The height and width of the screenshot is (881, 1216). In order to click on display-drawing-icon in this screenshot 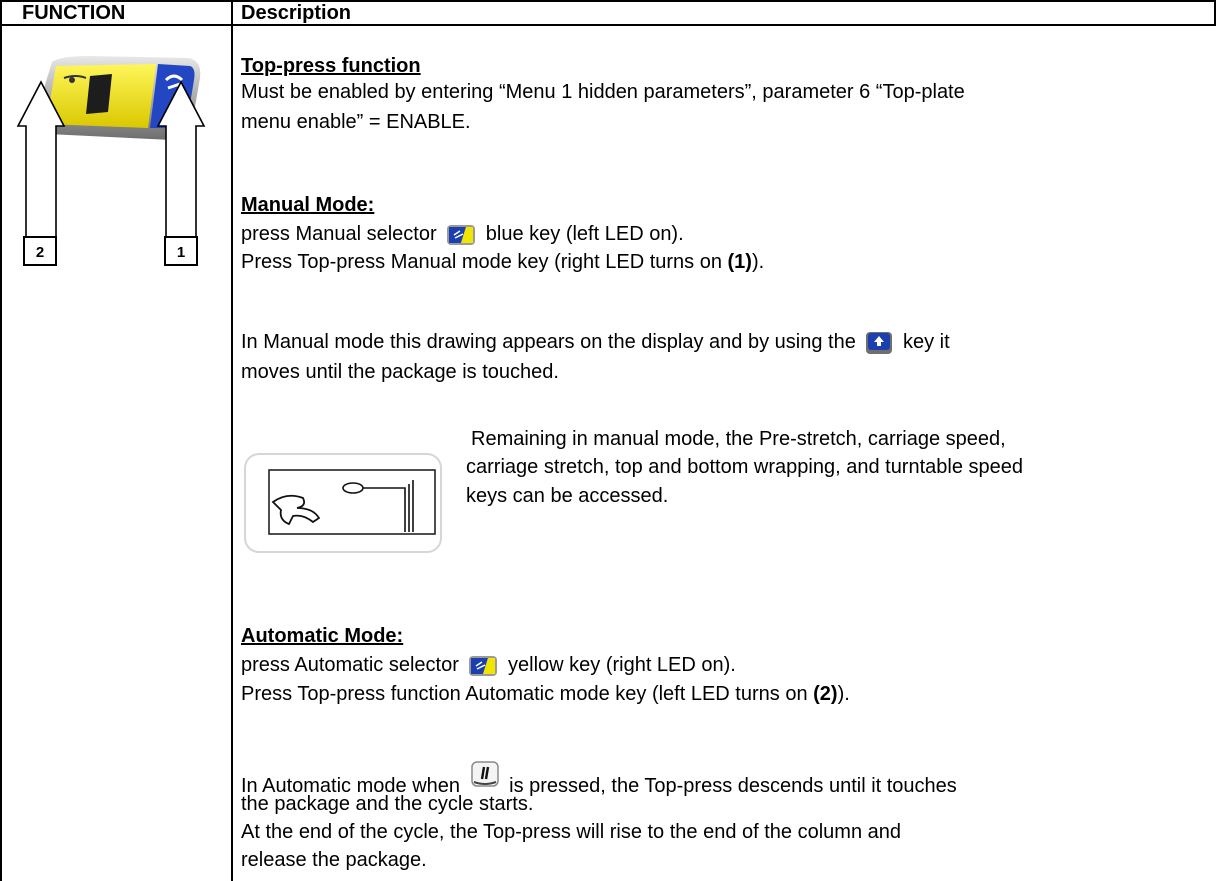, I will do `click(343, 503)`.